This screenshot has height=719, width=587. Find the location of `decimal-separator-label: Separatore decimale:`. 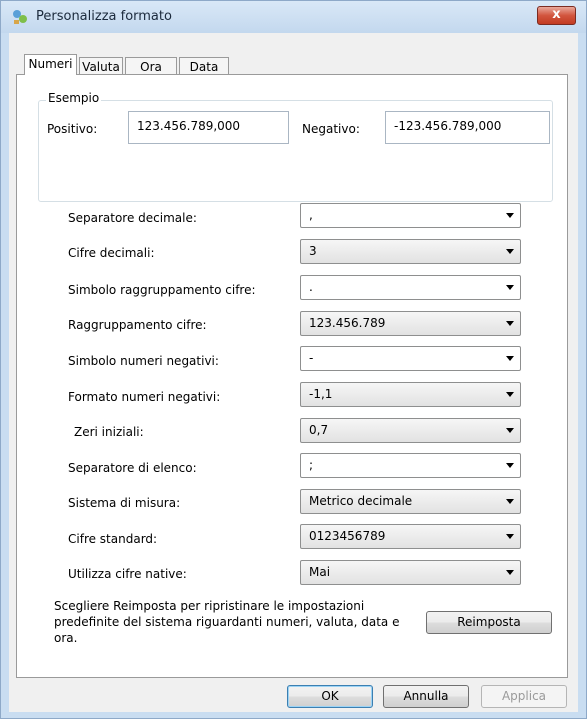

decimal-separator-label: Separatore decimale: is located at coordinates (132, 218).